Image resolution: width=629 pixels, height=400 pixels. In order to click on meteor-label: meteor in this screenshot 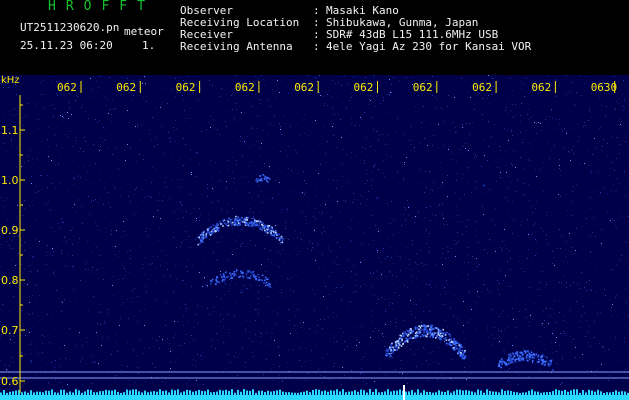, I will do `click(144, 31)`.